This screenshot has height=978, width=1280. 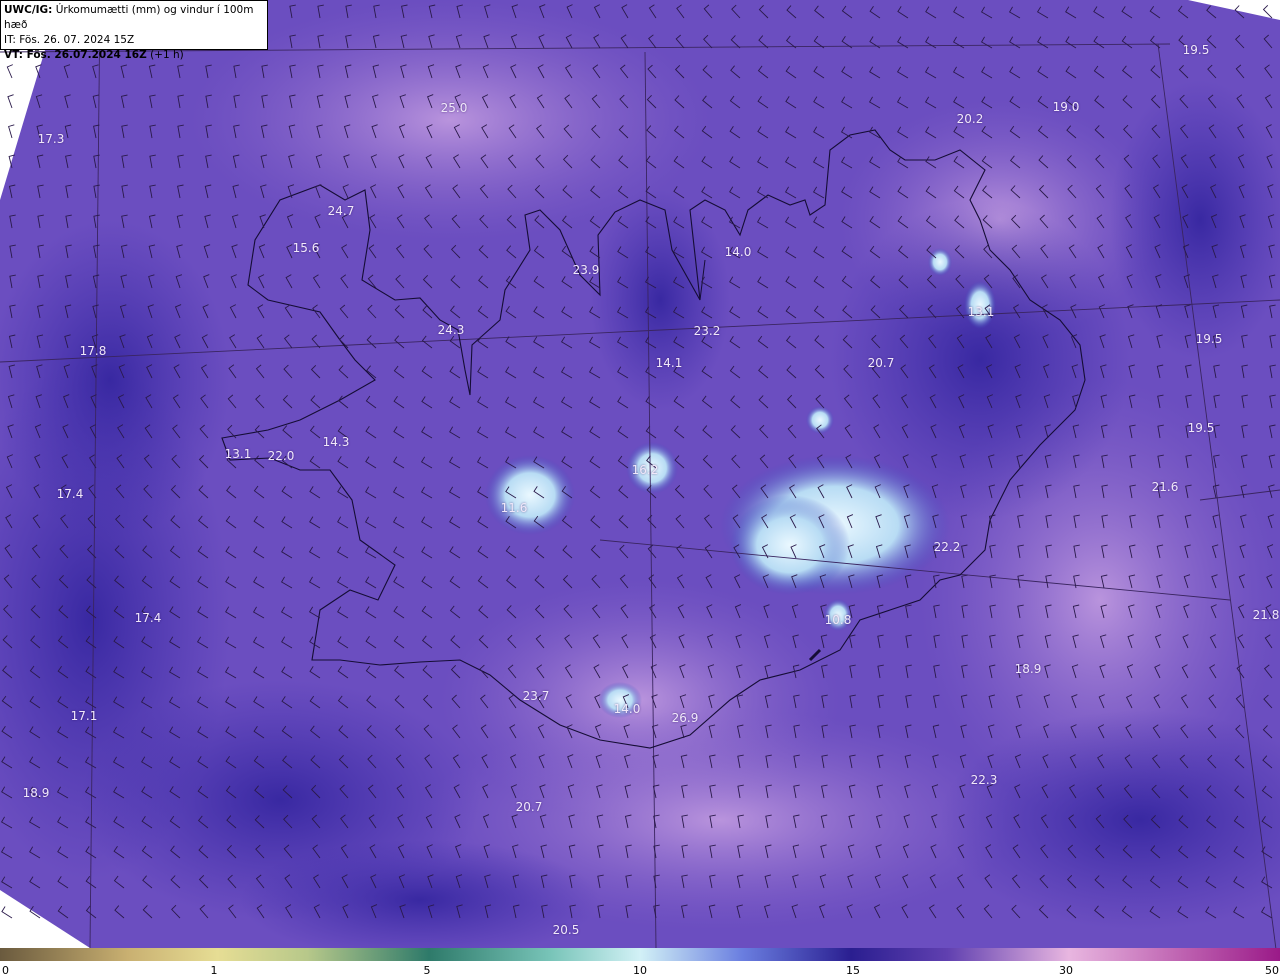 I want to click on colorbar-tick: 1, so click(x=214, y=970).